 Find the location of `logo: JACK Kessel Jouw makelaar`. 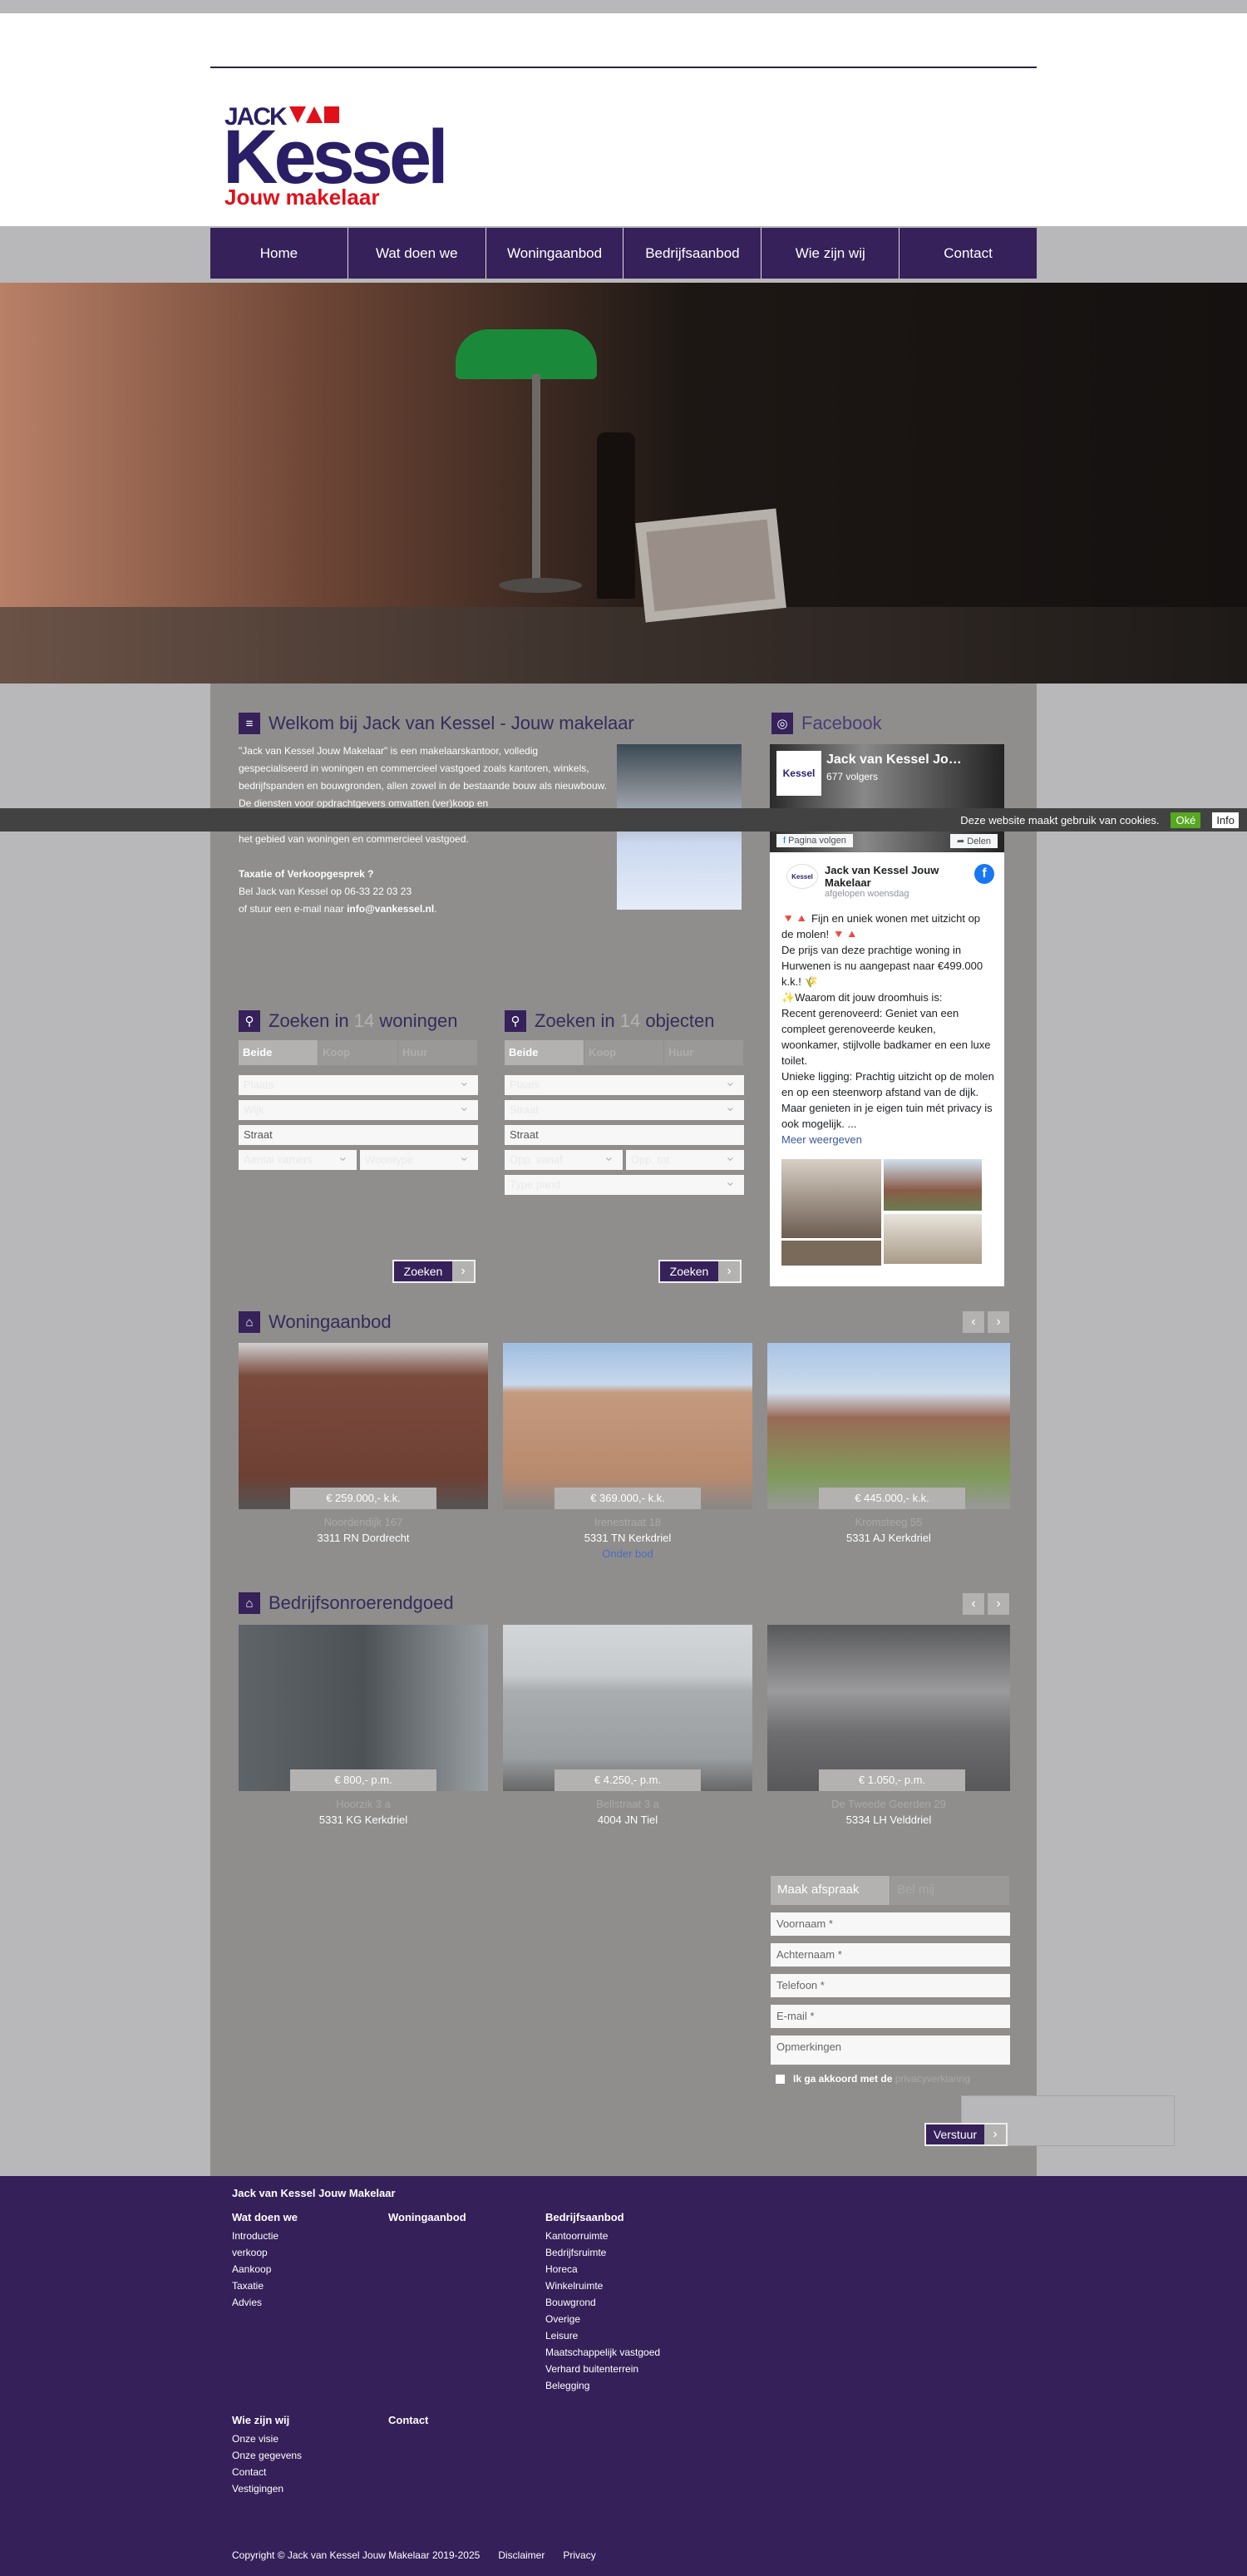

logo: JACK Kessel Jouw makelaar is located at coordinates (381, 155).